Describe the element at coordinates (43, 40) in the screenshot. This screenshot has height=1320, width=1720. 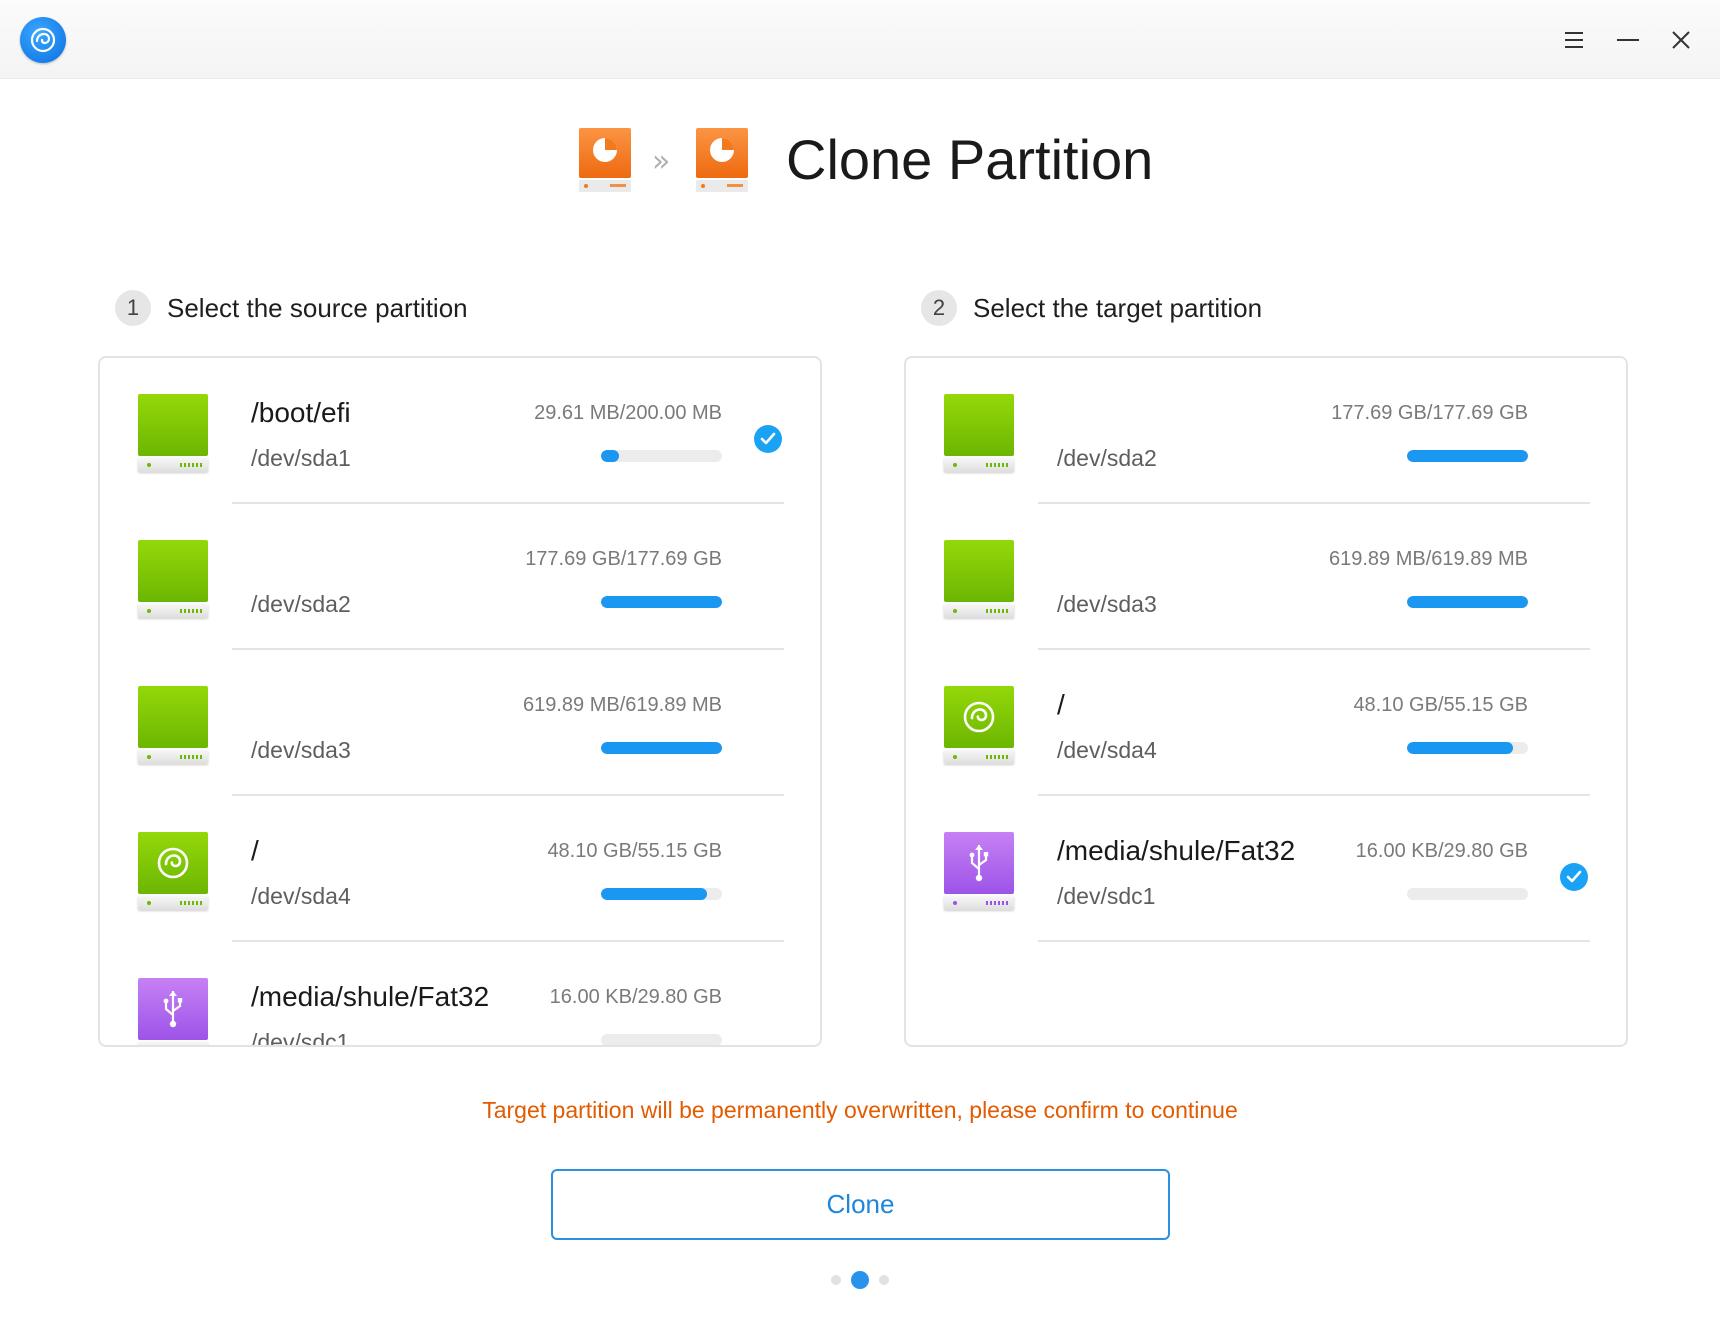
I see `app-logo-icon` at that location.